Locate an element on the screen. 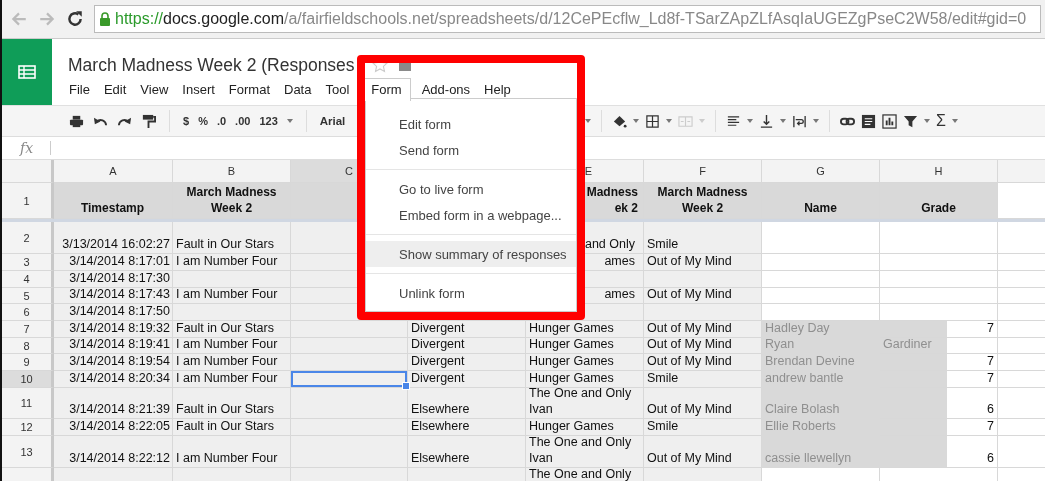  format-button: .00 is located at coordinates (243, 121).